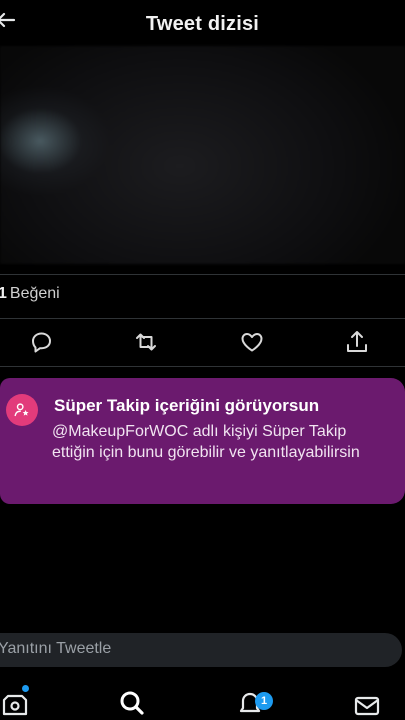  Describe the element at coordinates (202, 348) in the screenshot. I see `tweet-actions` at that location.